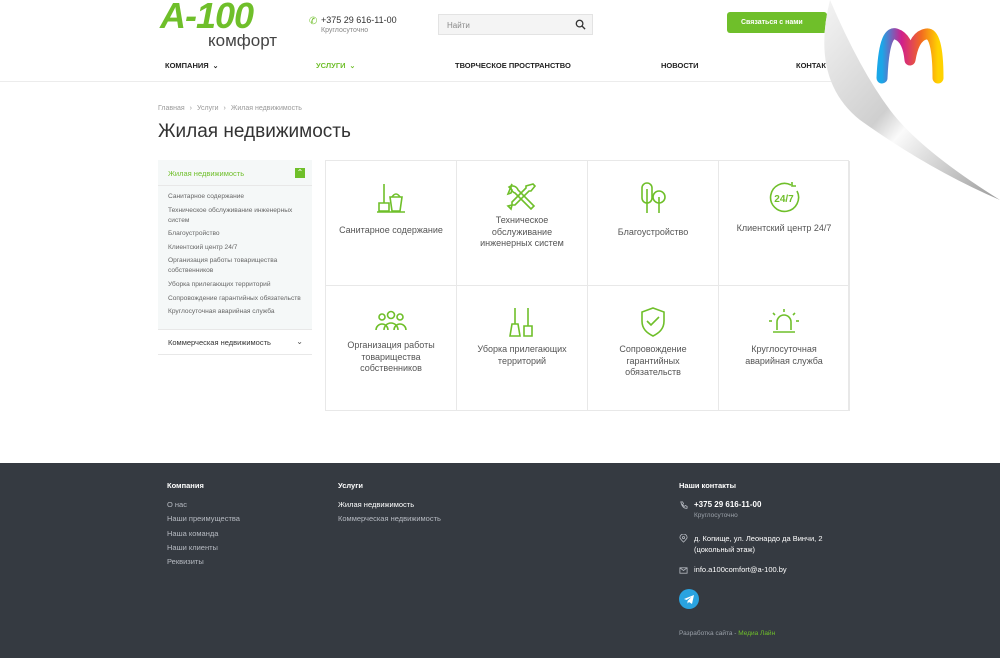  Describe the element at coordinates (912, 100) in the screenshot. I see `page-curl-decoration` at that location.